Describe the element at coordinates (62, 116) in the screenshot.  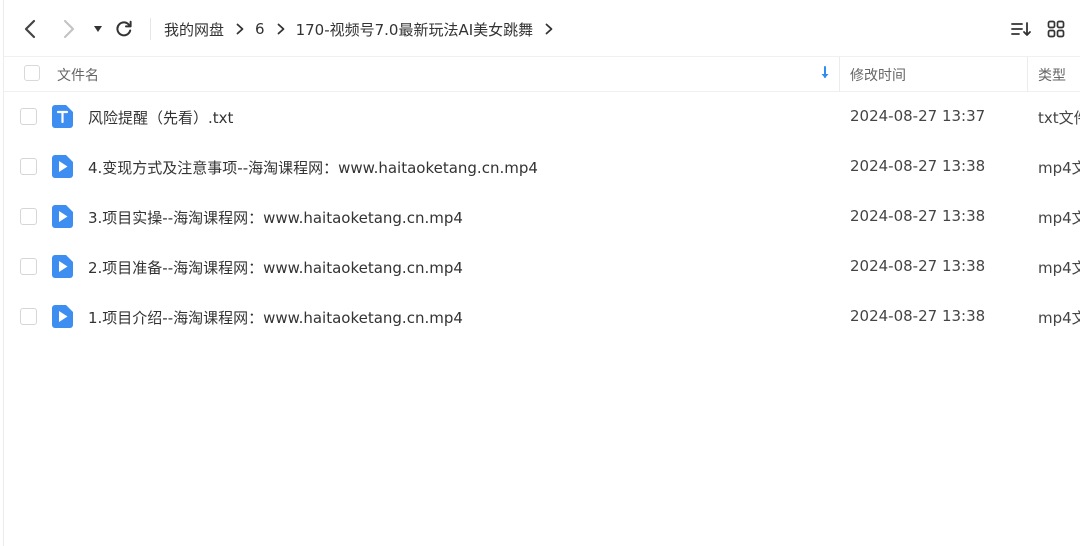
I see `text-file-icon` at that location.